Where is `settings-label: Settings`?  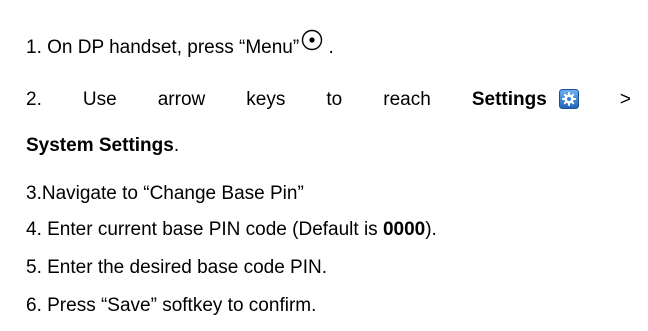
settings-label: Settings is located at coordinates (509, 99).